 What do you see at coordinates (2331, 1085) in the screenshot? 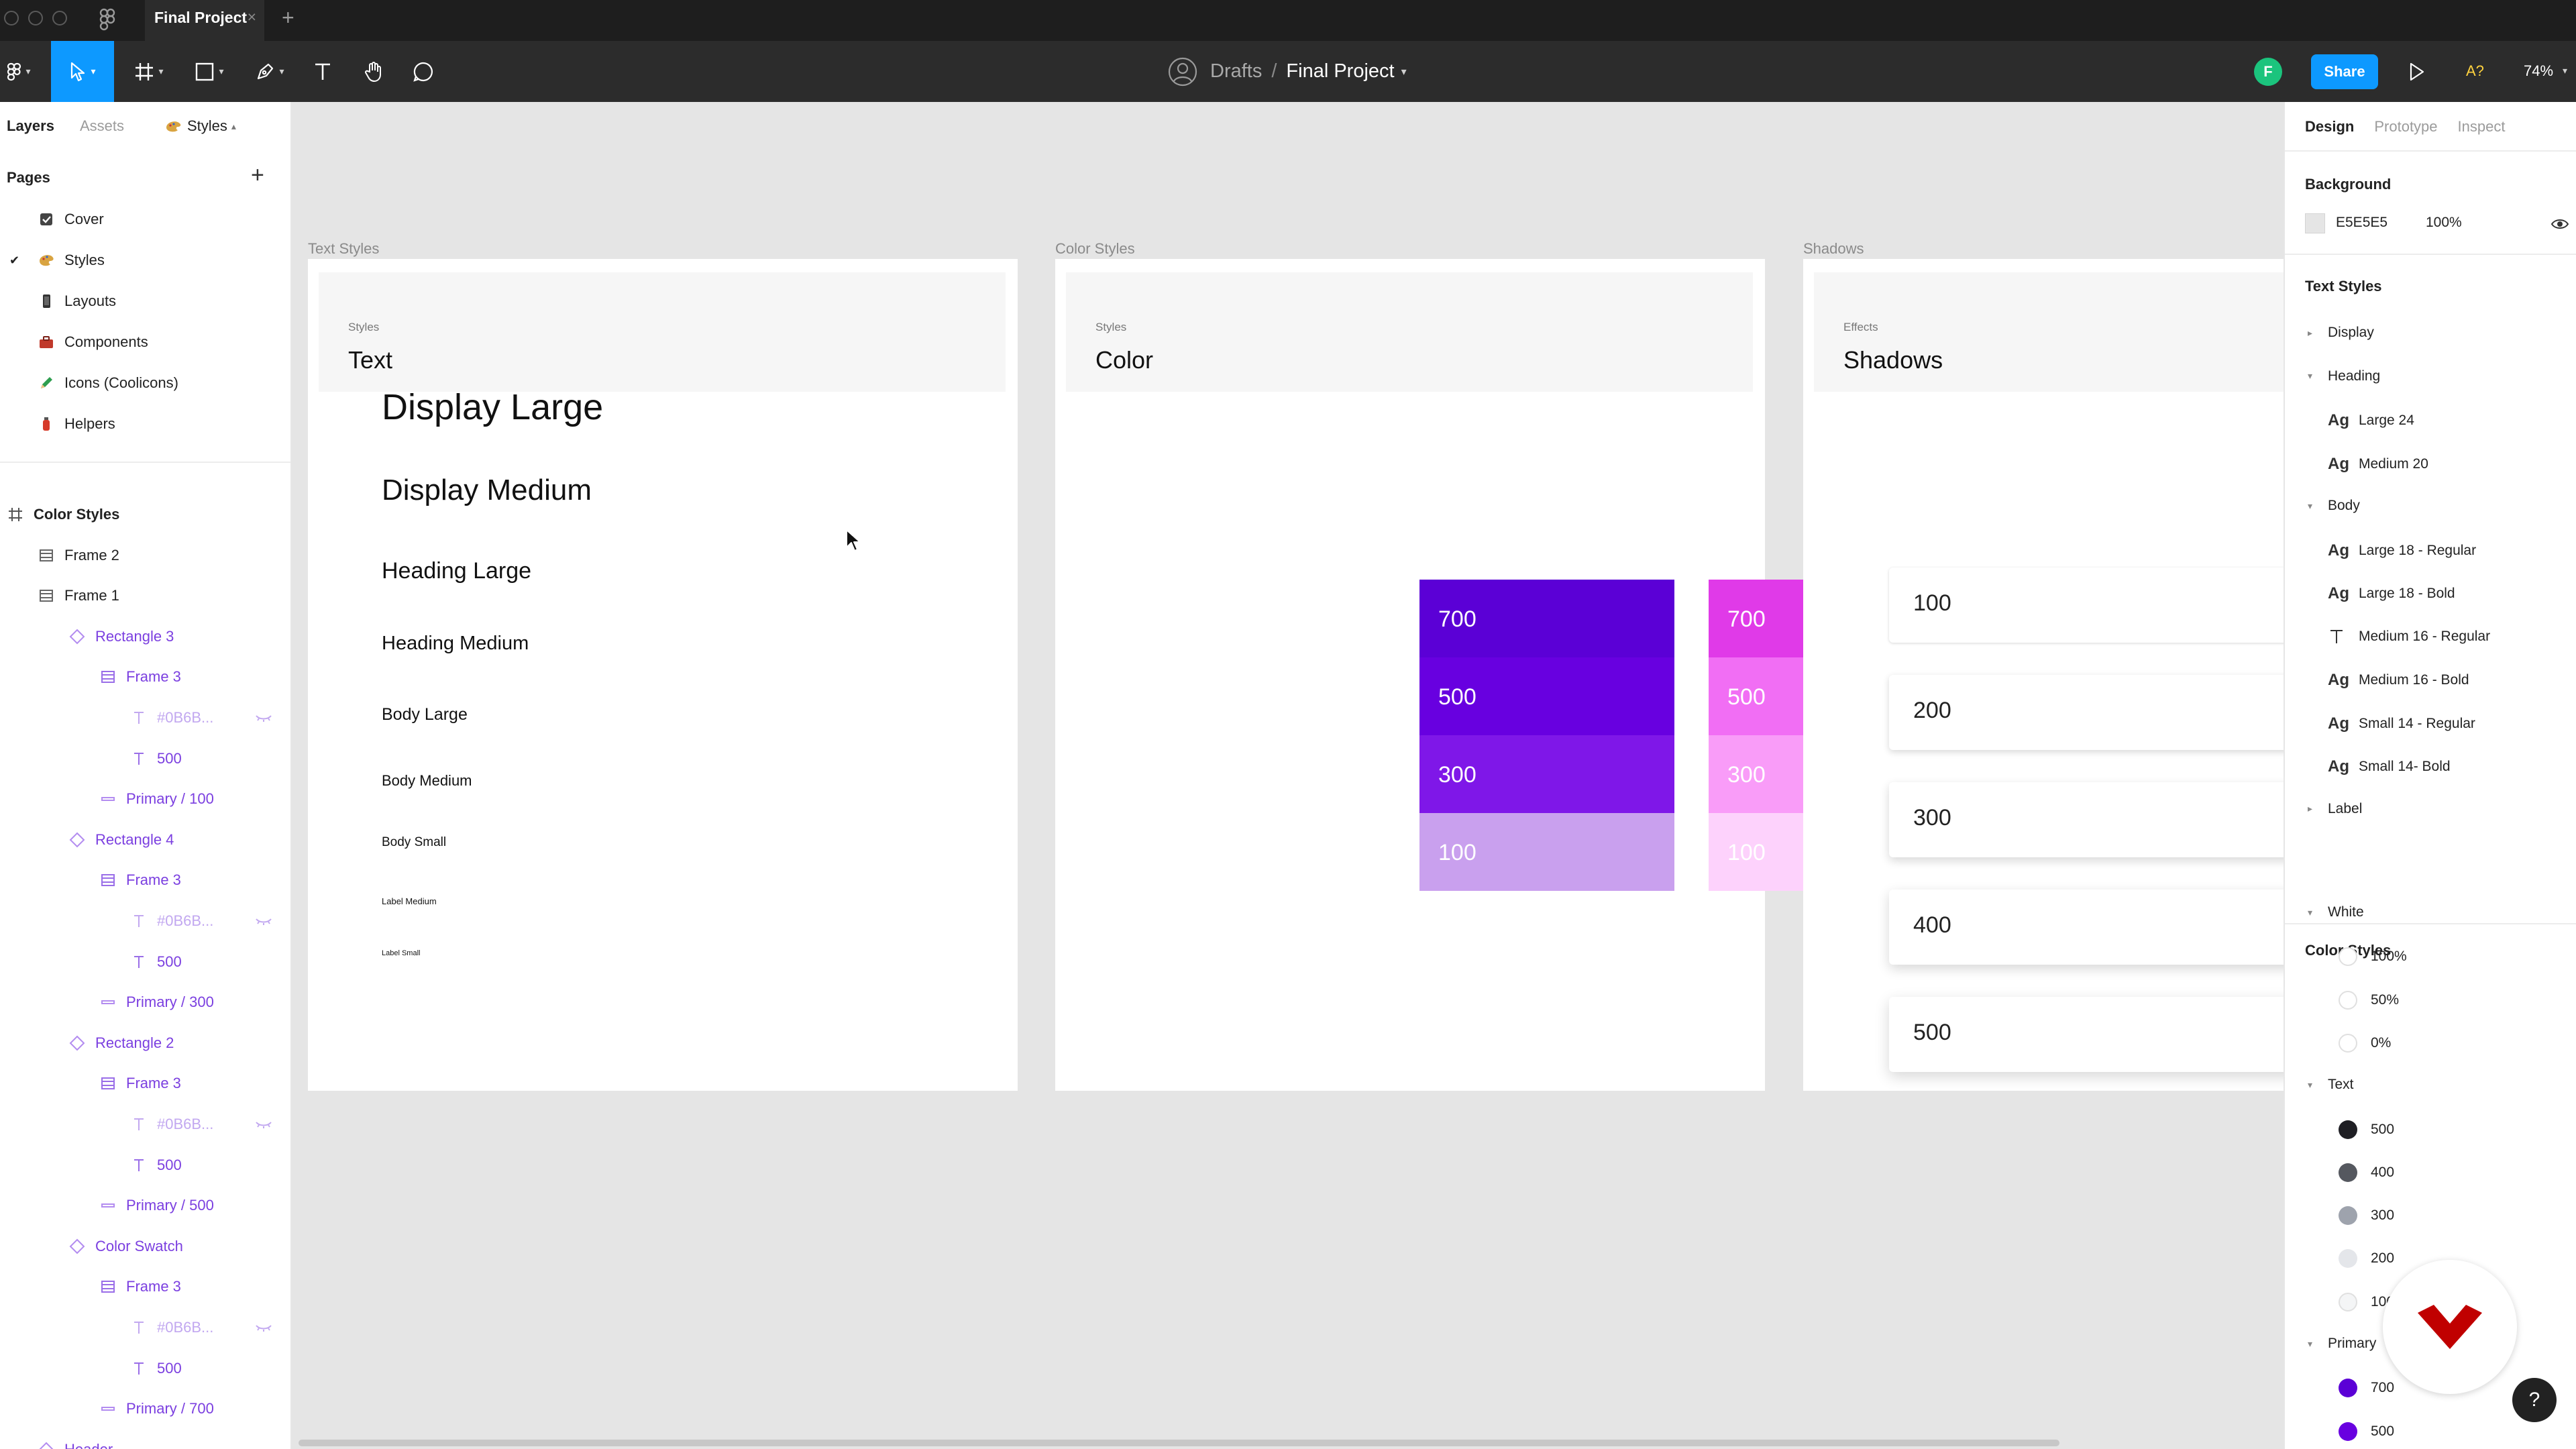
I see `color-style-group: ▾ Text` at bounding box center [2331, 1085].